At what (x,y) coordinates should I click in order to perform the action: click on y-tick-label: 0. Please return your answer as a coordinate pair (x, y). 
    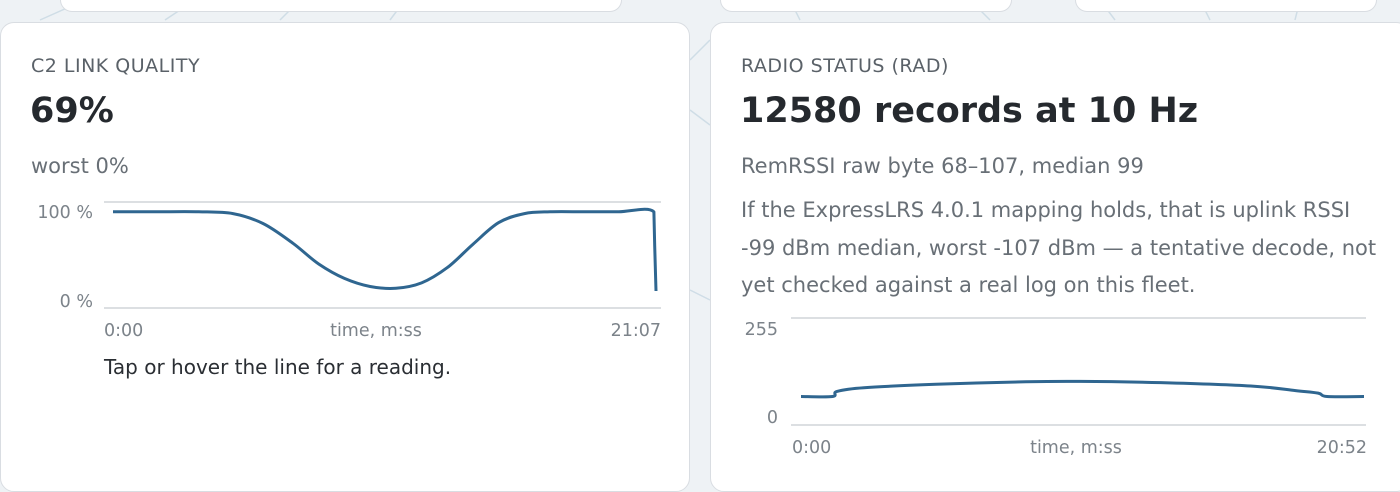
    Looking at the image, I should click on (772, 418).